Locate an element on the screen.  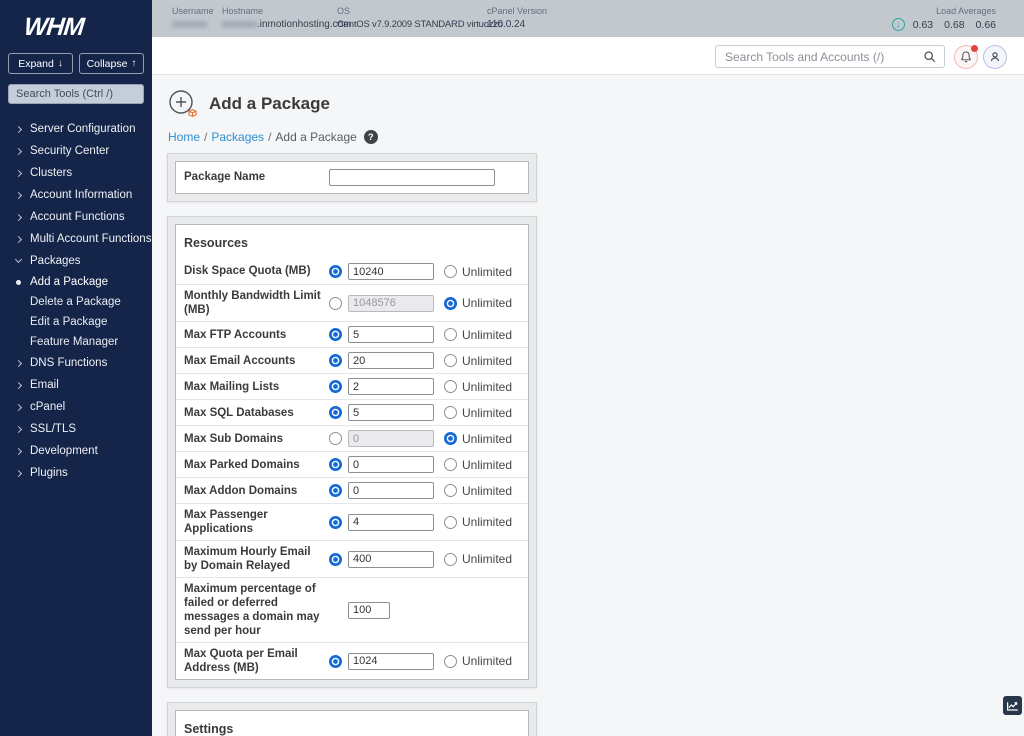
bell-icon is located at coordinates (966, 57).